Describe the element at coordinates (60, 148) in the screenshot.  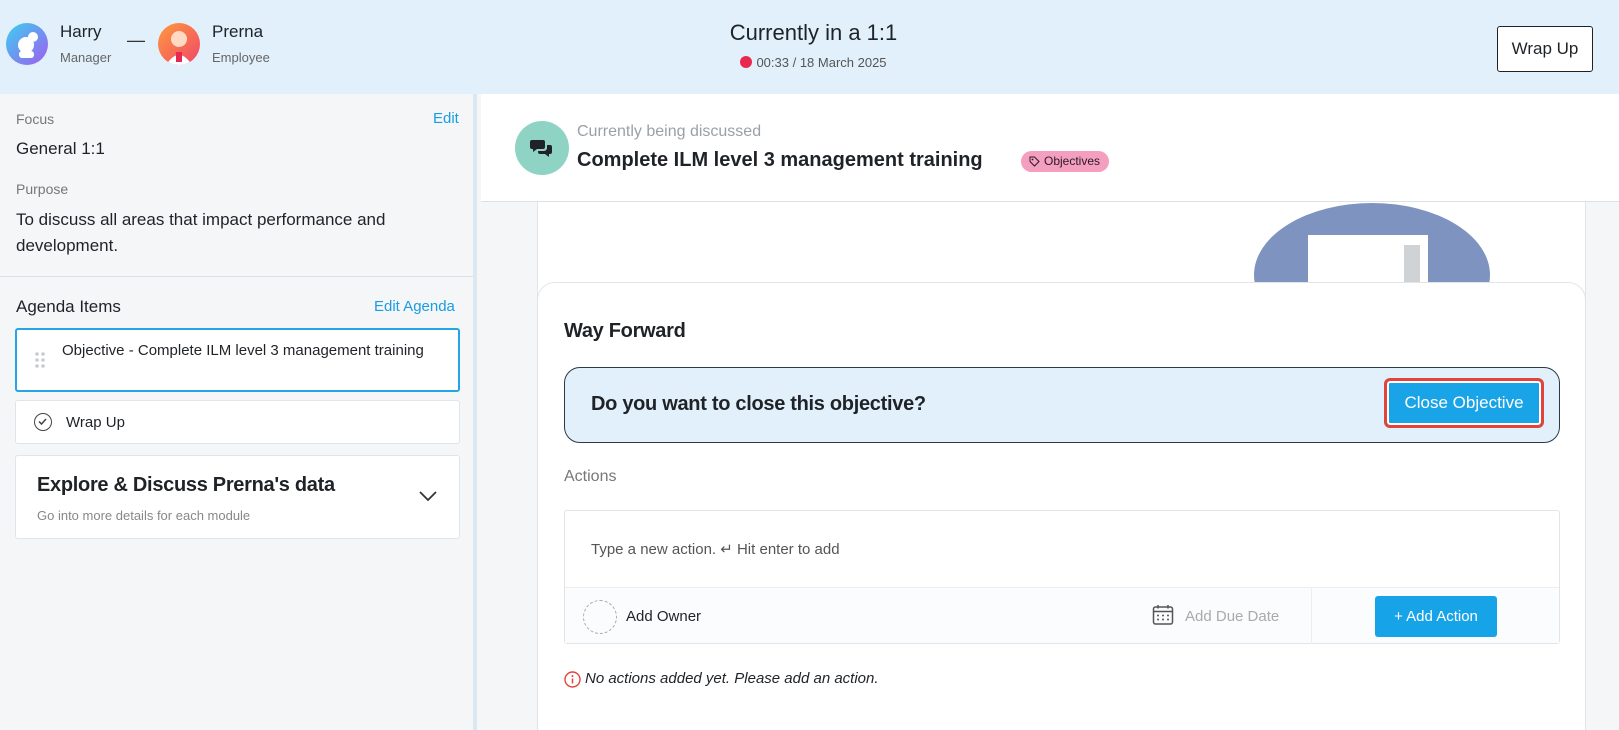
I see `focus-value: General 1:1` at that location.